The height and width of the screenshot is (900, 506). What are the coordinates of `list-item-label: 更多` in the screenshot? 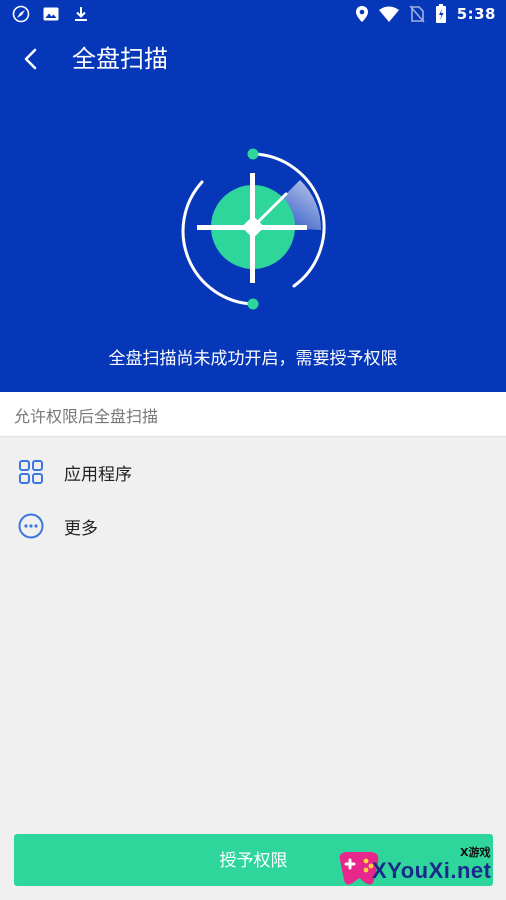 It's located at (81, 529).